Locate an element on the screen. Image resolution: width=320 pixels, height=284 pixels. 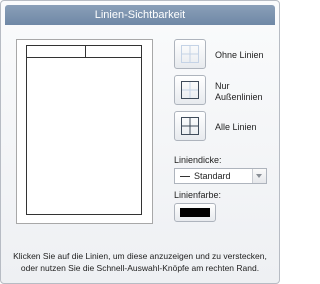
dialog-title: Linien-Sichtbarkeit is located at coordinates (140, 15).